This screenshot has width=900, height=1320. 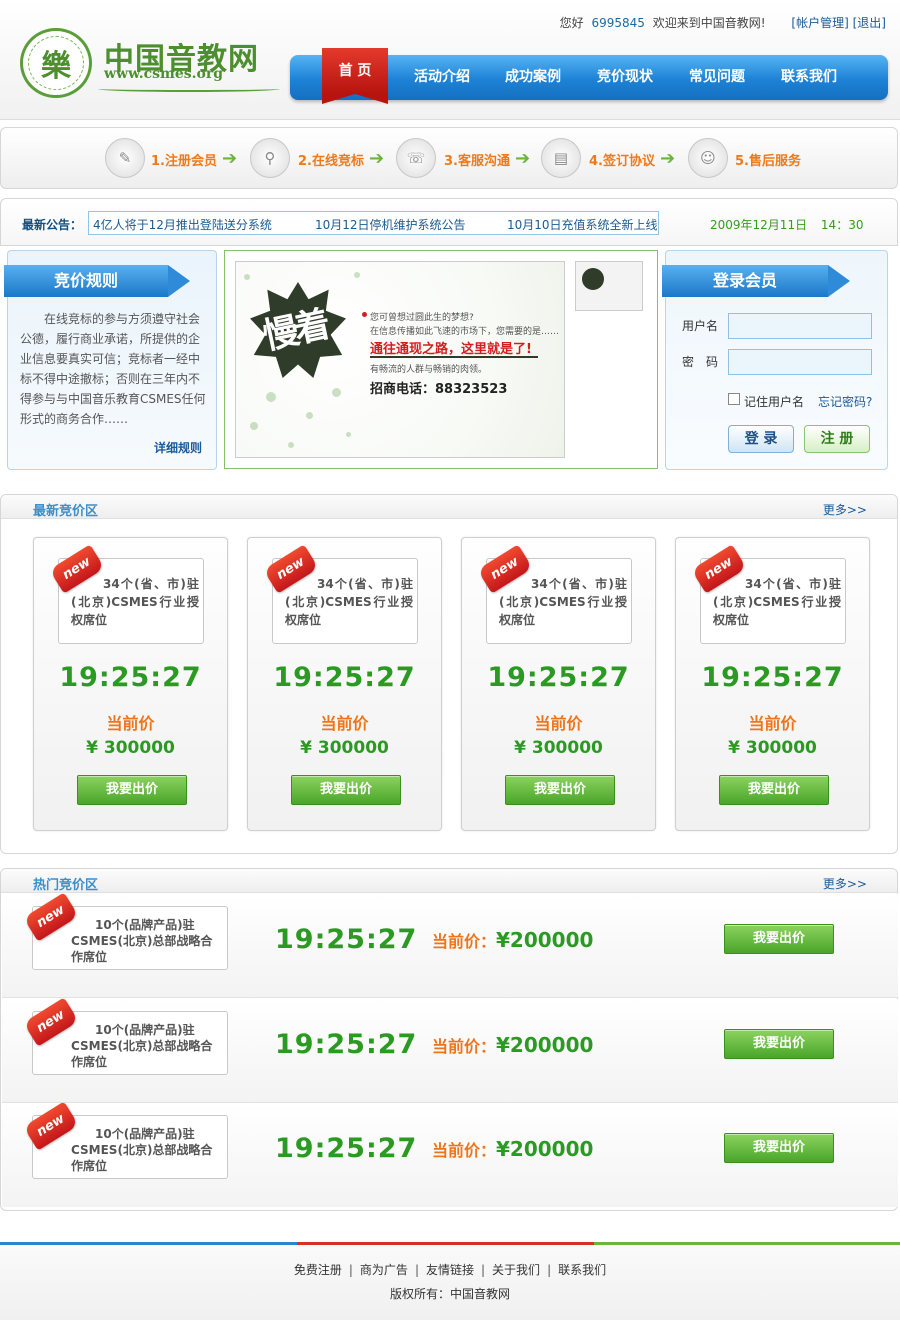 I want to click on nav-item-activities: 活动介绍, so click(x=442, y=76).